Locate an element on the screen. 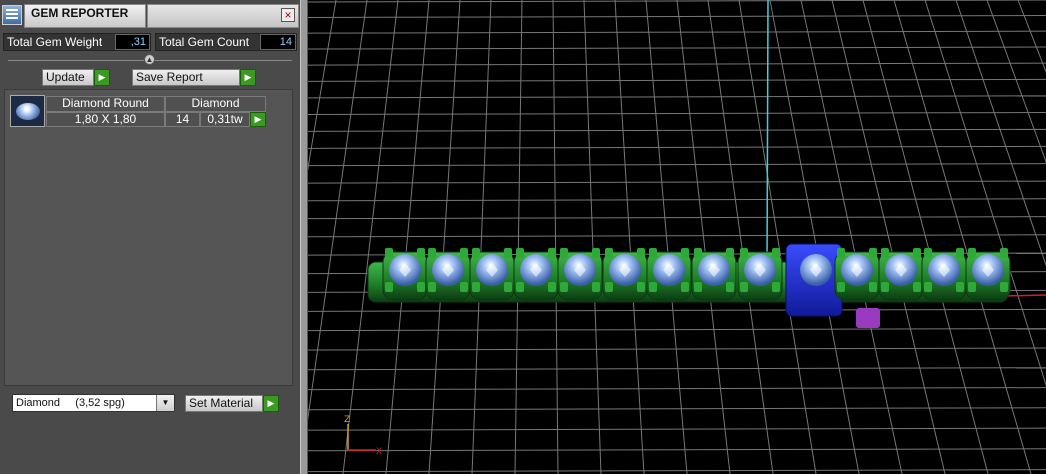 The height and width of the screenshot is (474, 1046). panel-title-bar: GEM REPORTER × is located at coordinates (150, 15).